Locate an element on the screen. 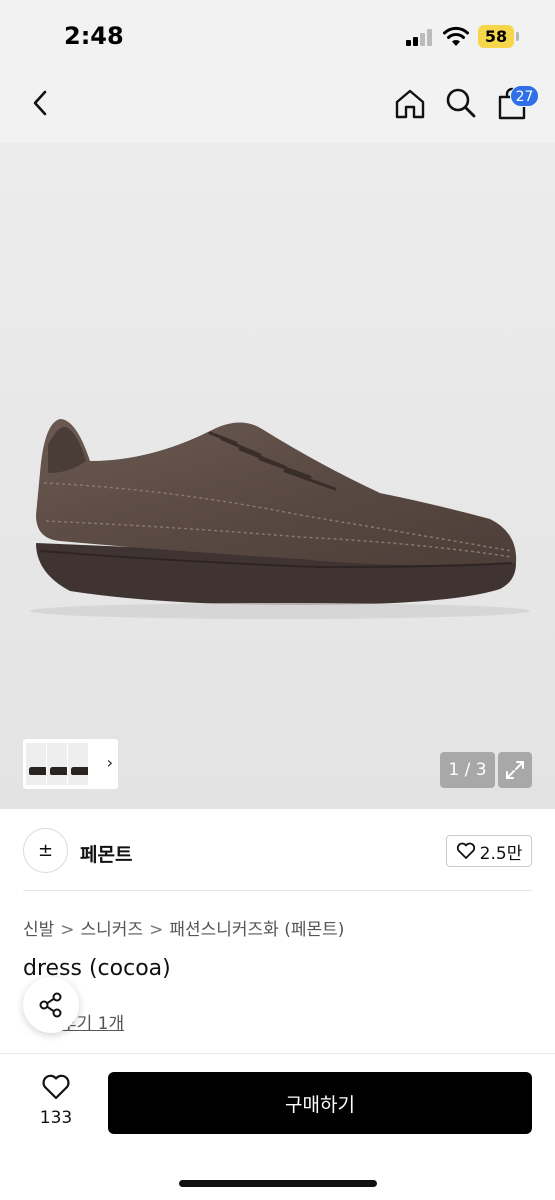 This screenshot has height=1200, width=555. chevron-left-icon is located at coordinates (40, 103).